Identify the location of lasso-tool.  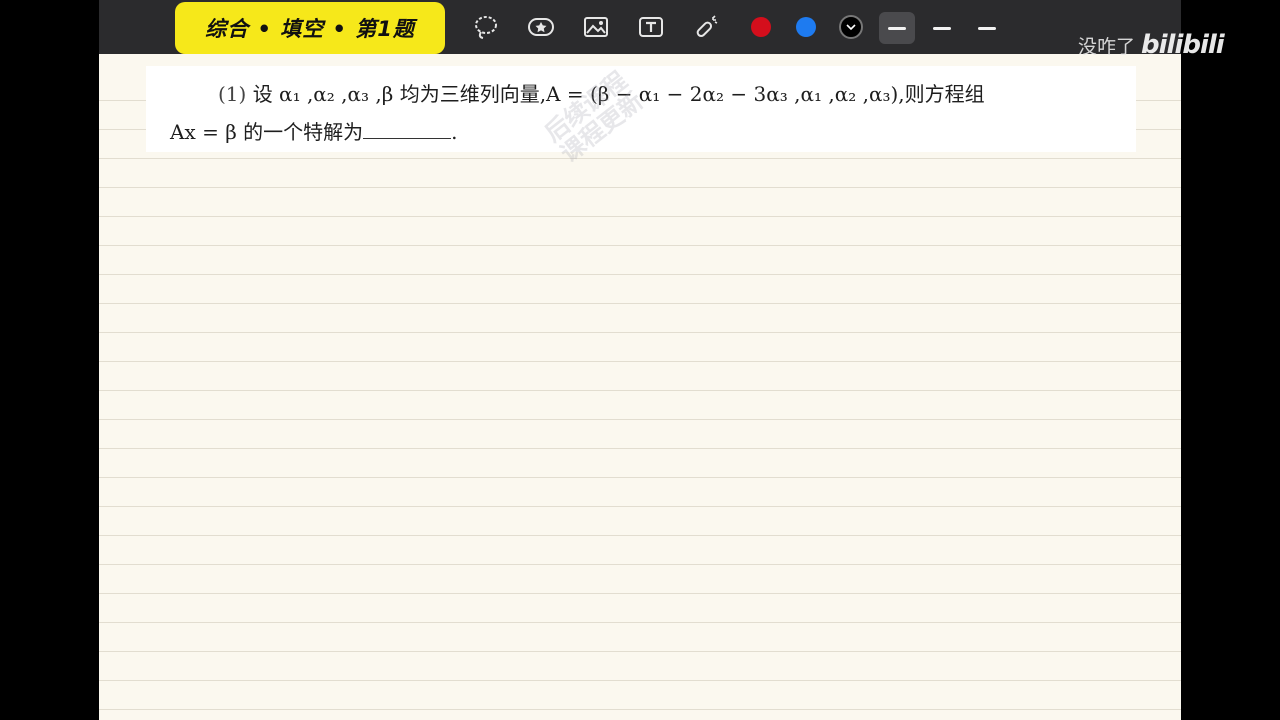
(486, 27).